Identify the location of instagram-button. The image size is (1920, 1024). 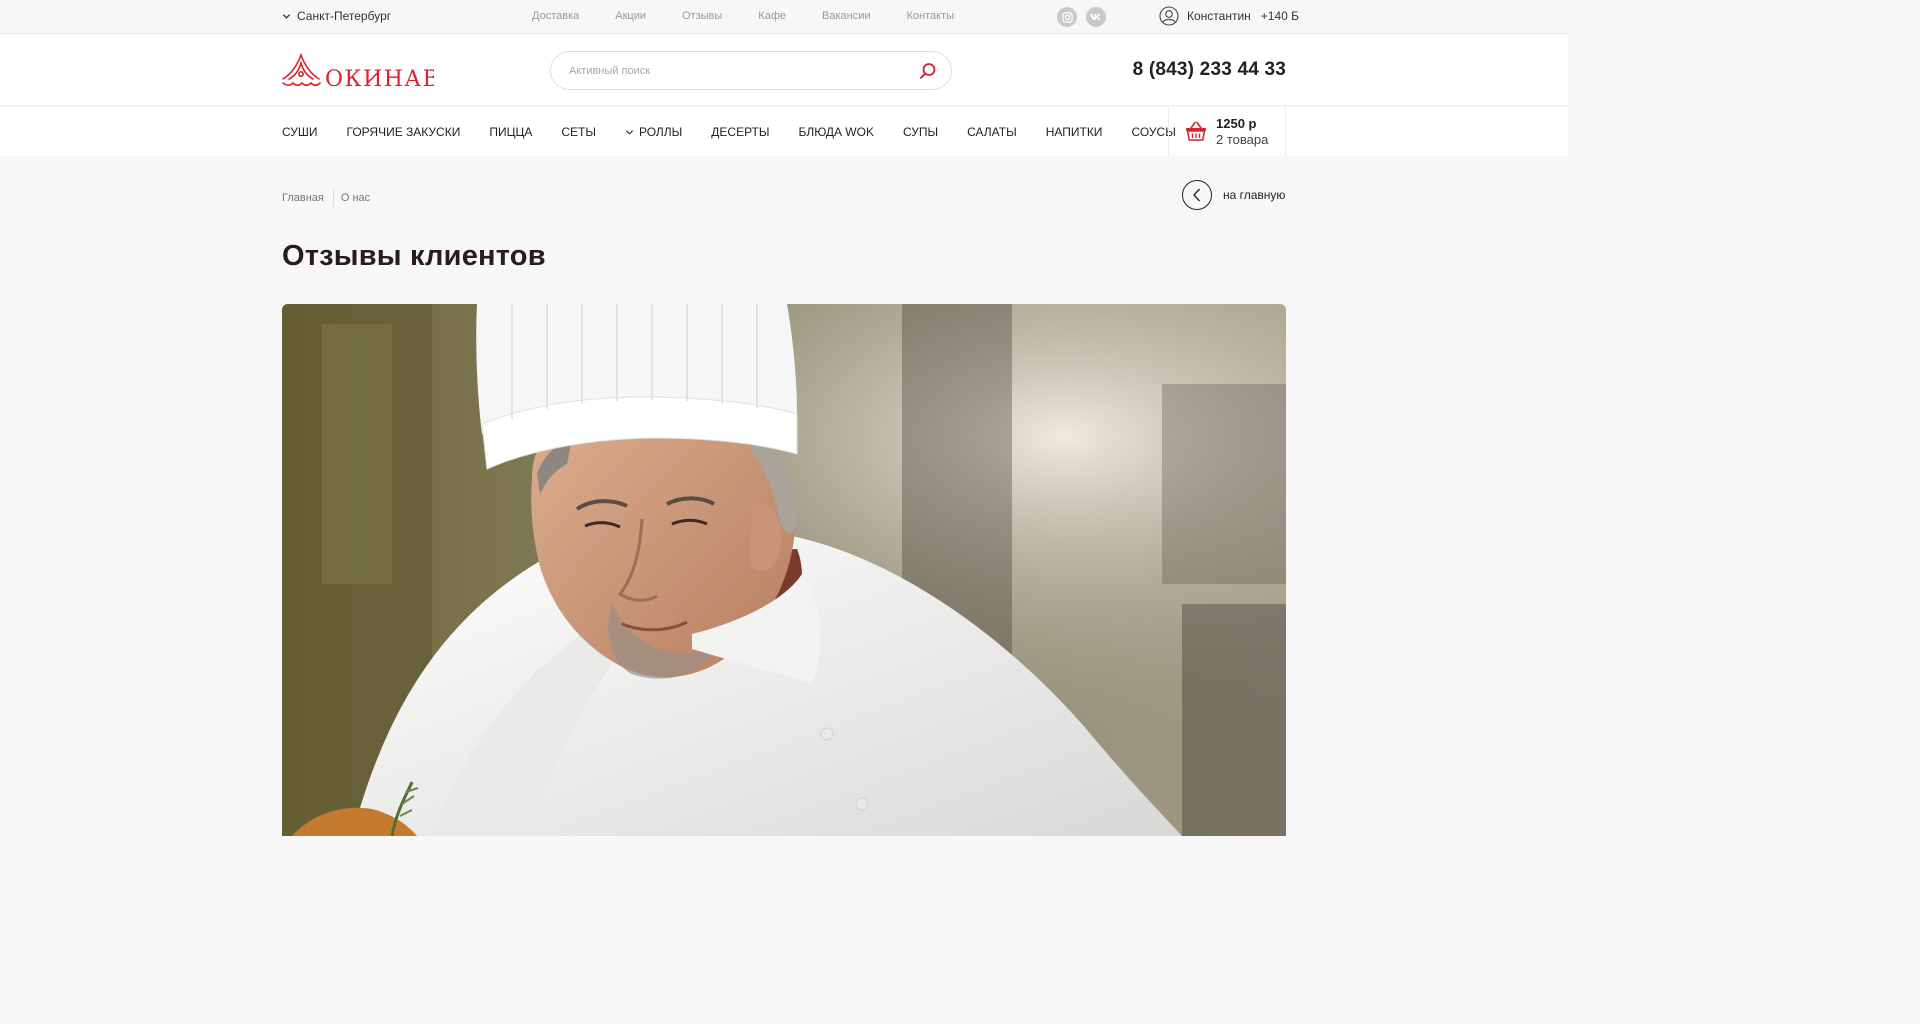
(1067, 17).